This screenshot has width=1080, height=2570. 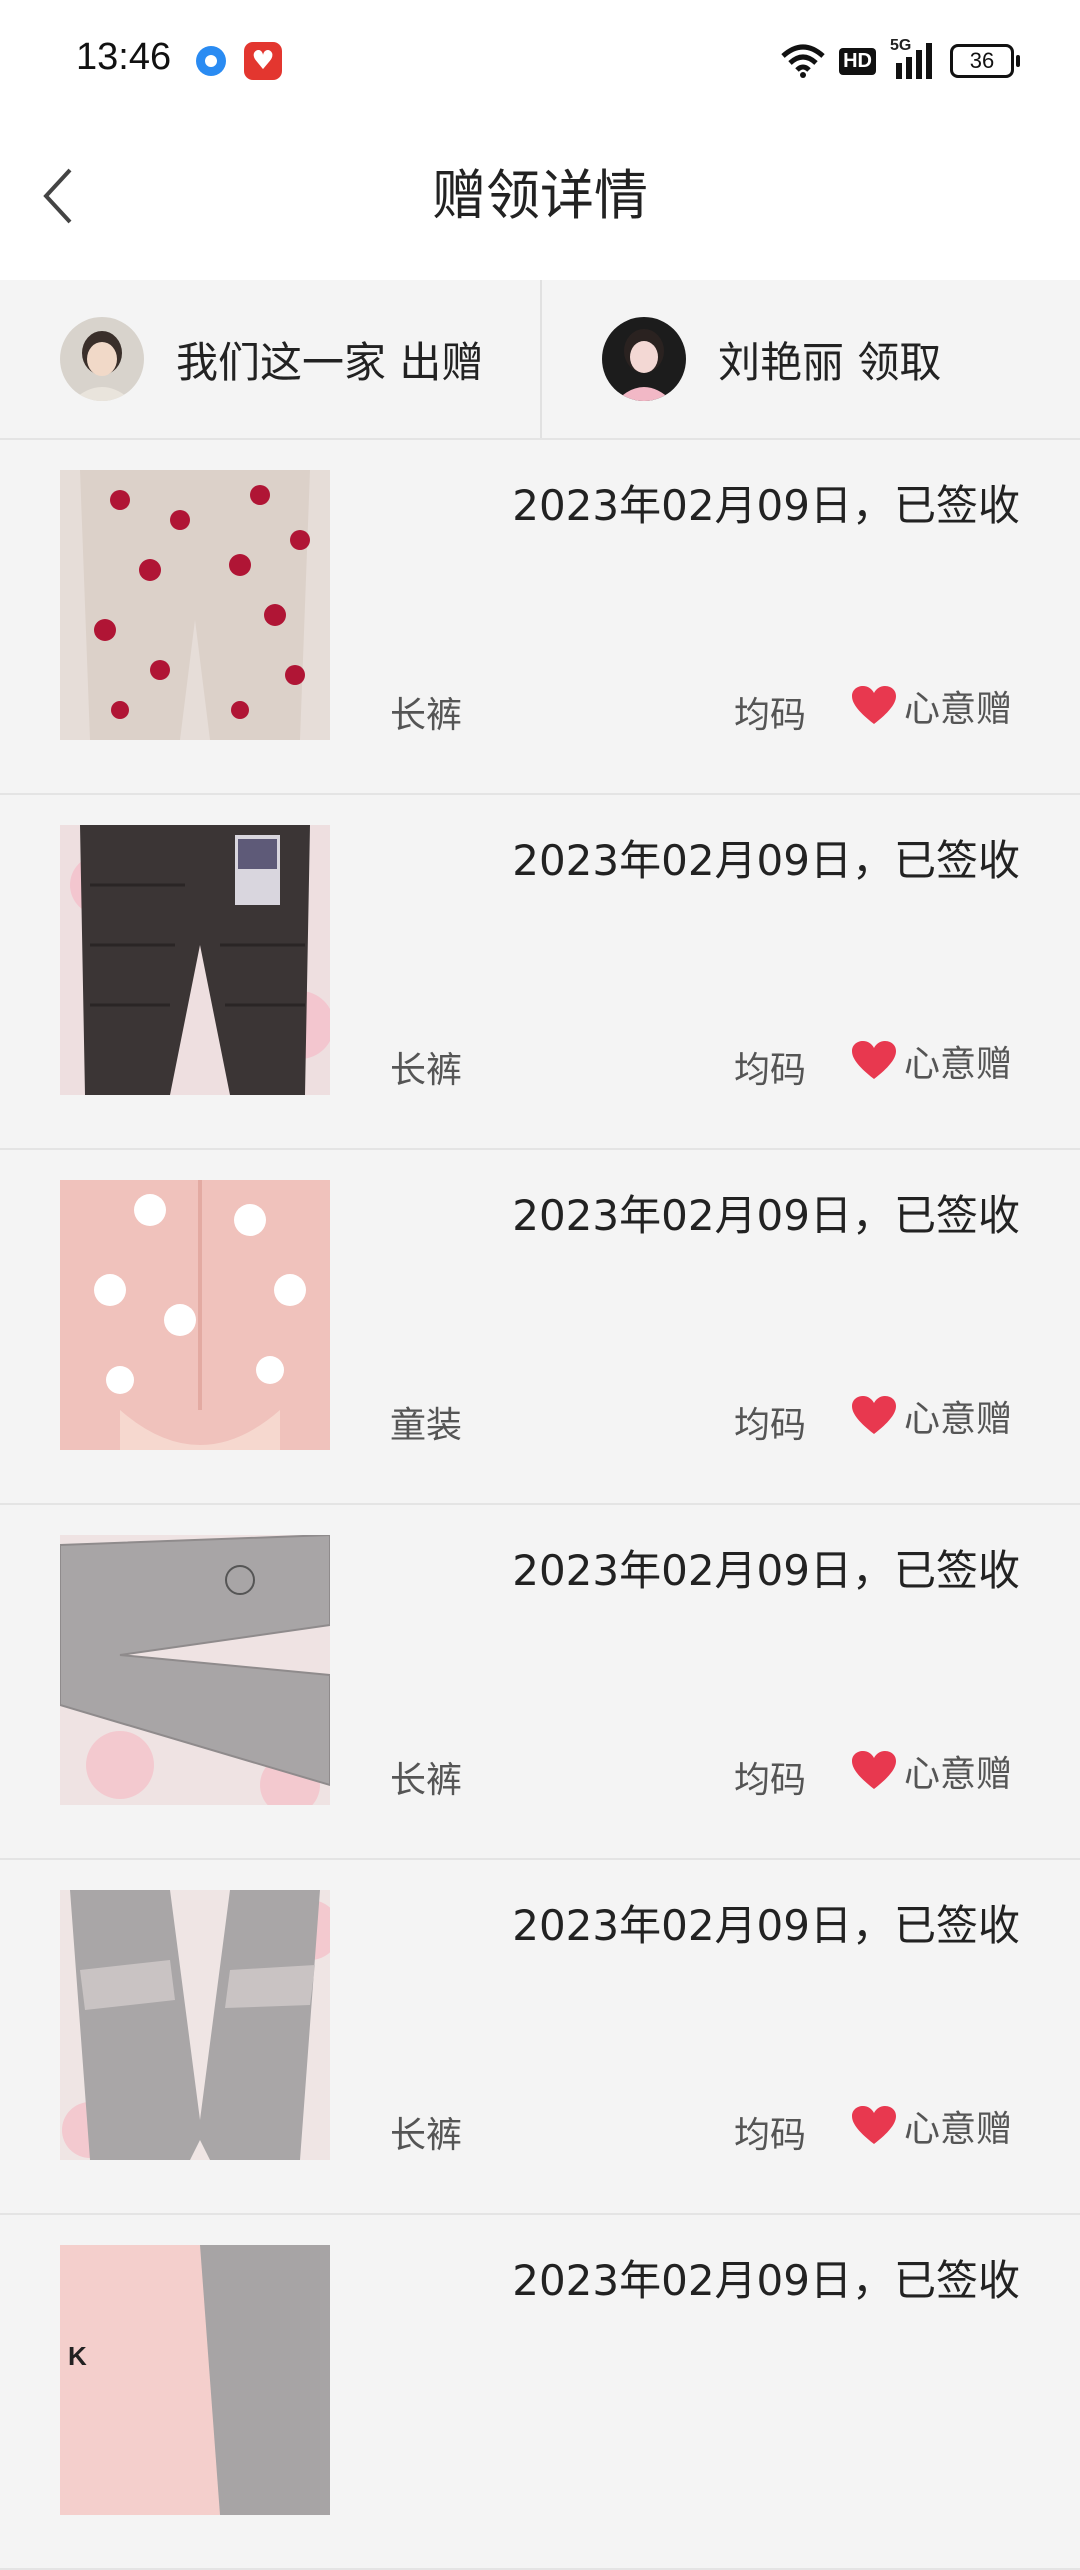 I want to click on giver-avatar, so click(x=102, y=359).